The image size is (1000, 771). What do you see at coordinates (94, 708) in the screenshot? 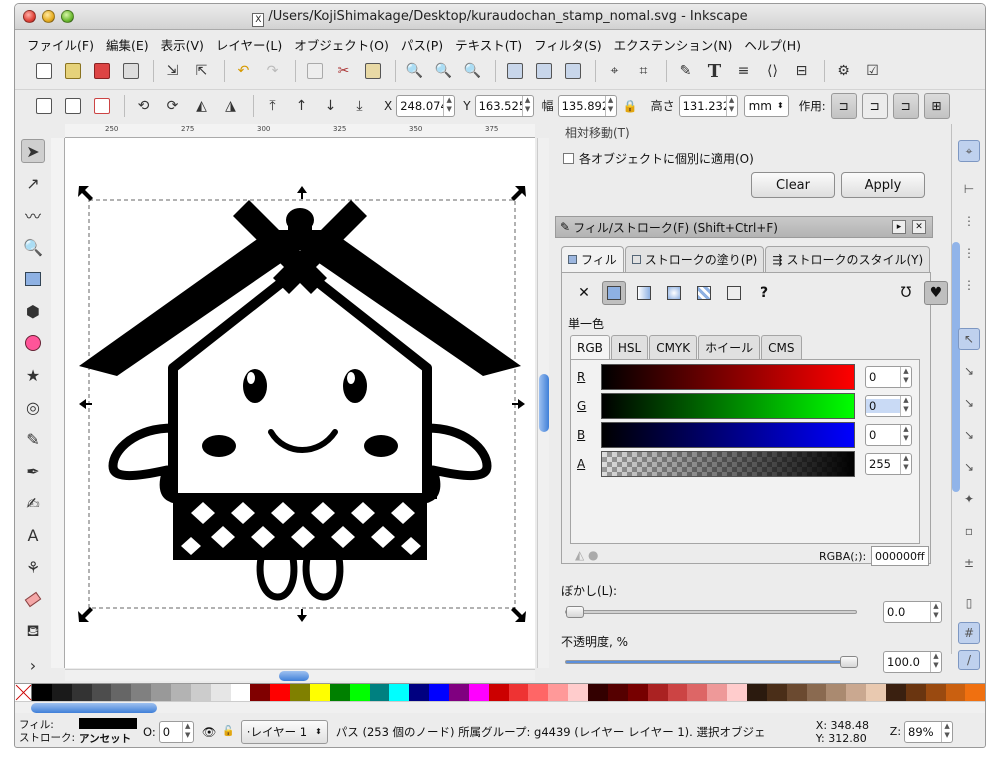
I see `palette-scroll-thumb` at bounding box center [94, 708].